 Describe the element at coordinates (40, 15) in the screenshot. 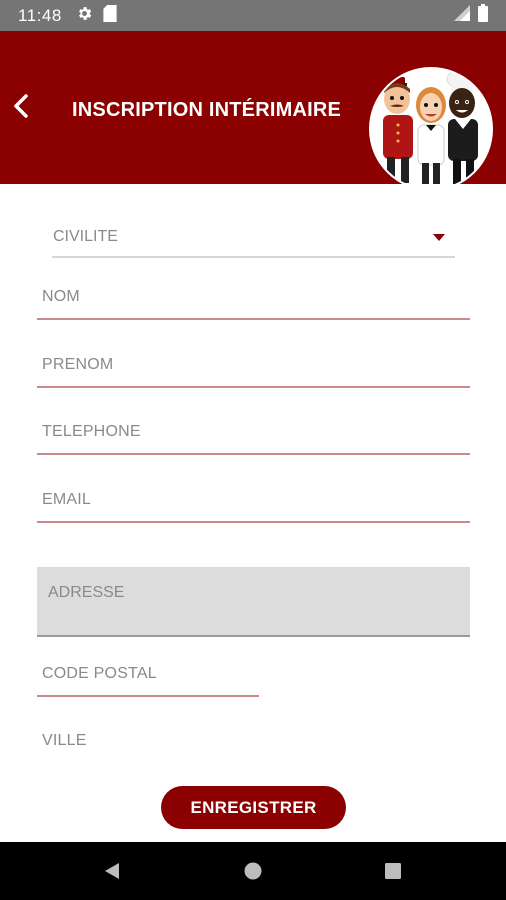

I see `status-time: 11:48` at that location.